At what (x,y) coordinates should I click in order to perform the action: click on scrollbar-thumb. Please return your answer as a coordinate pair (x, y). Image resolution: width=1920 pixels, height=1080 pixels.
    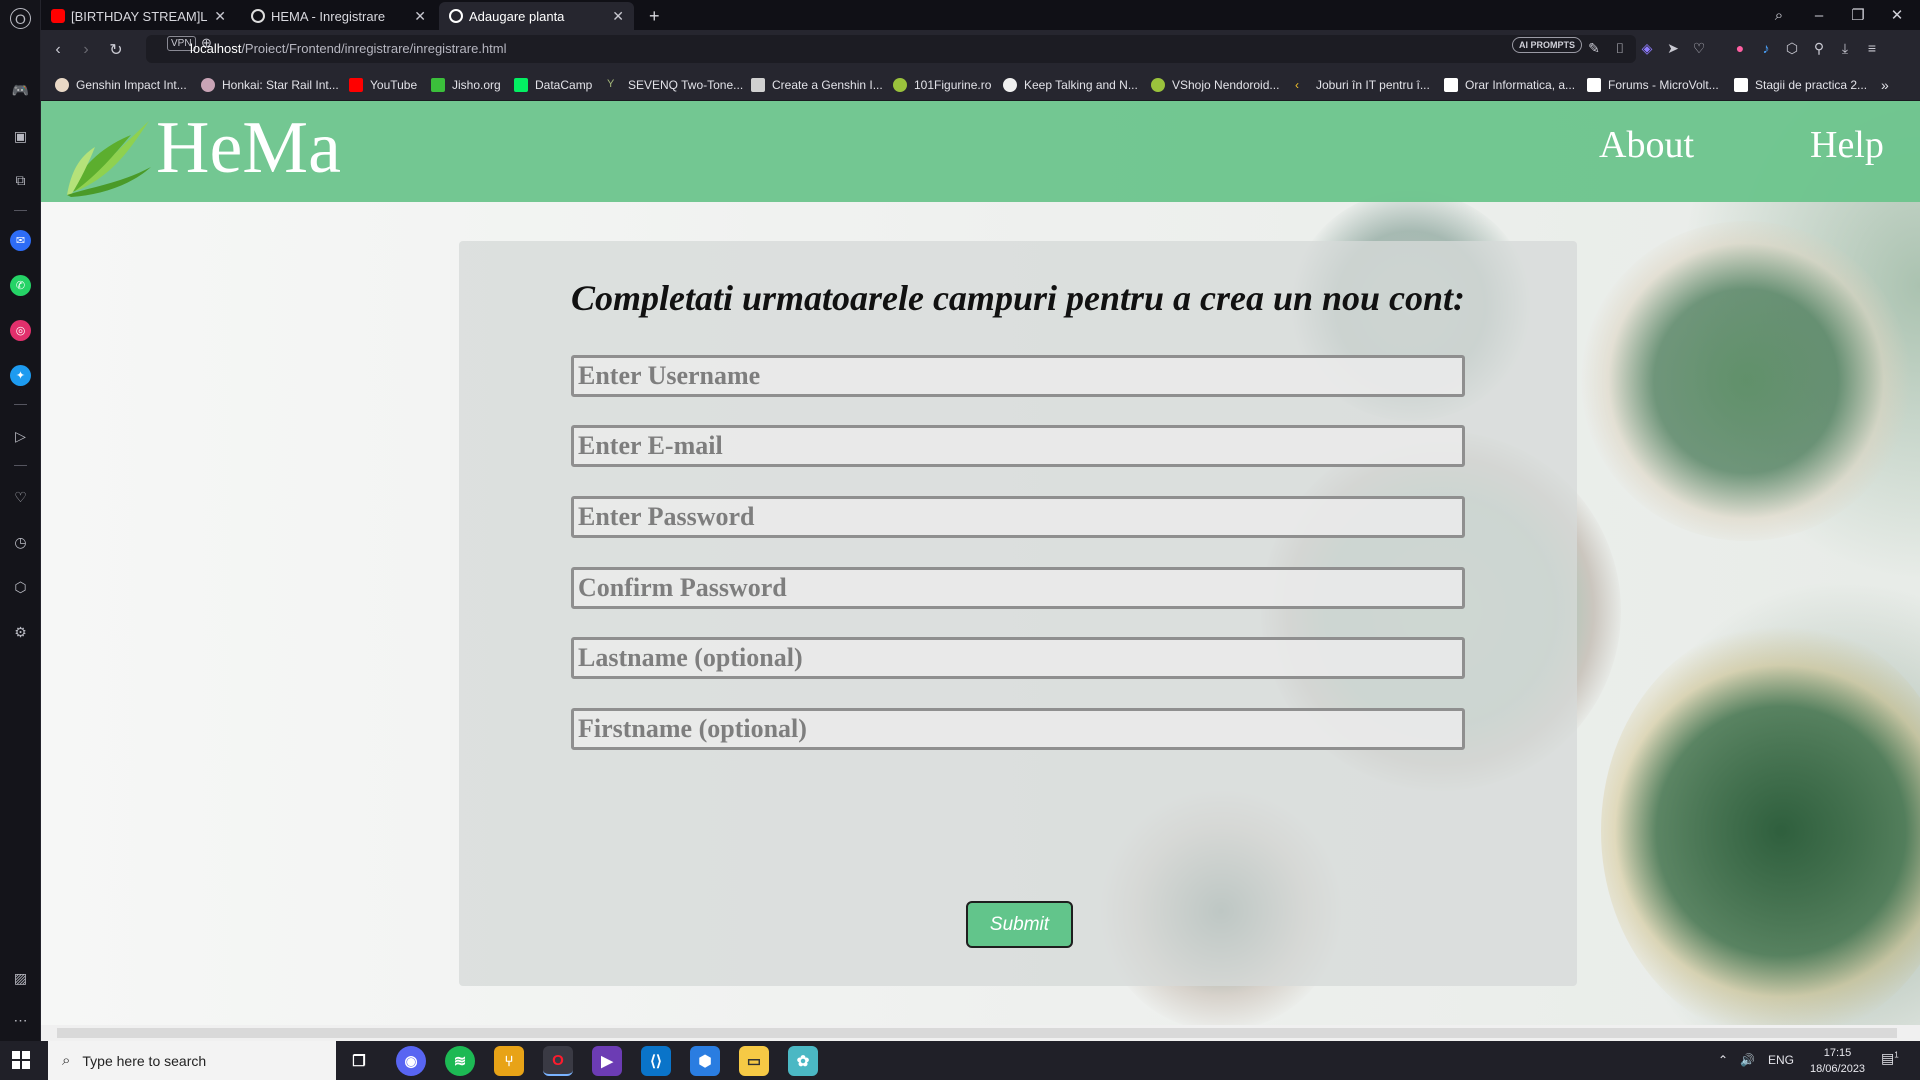
    Looking at the image, I should click on (977, 1033).